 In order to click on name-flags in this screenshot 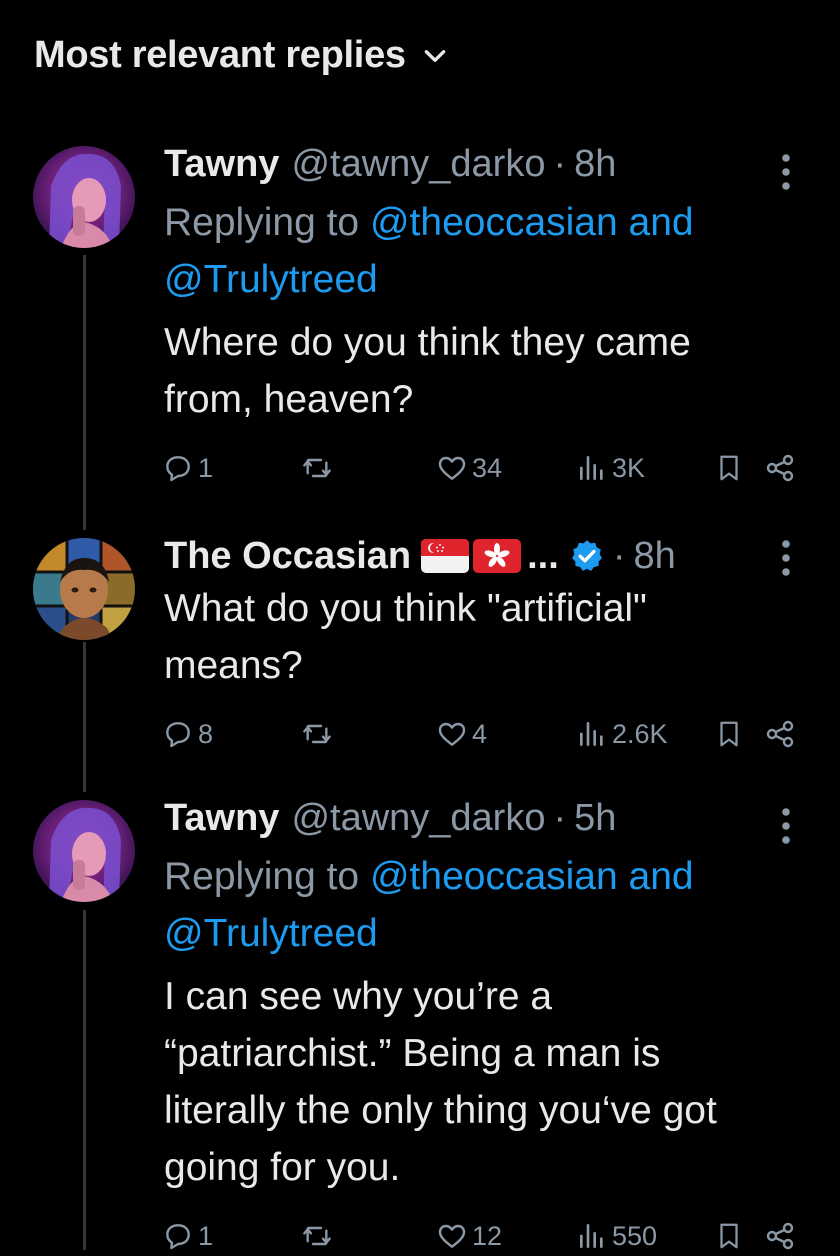, I will do `click(473, 556)`.